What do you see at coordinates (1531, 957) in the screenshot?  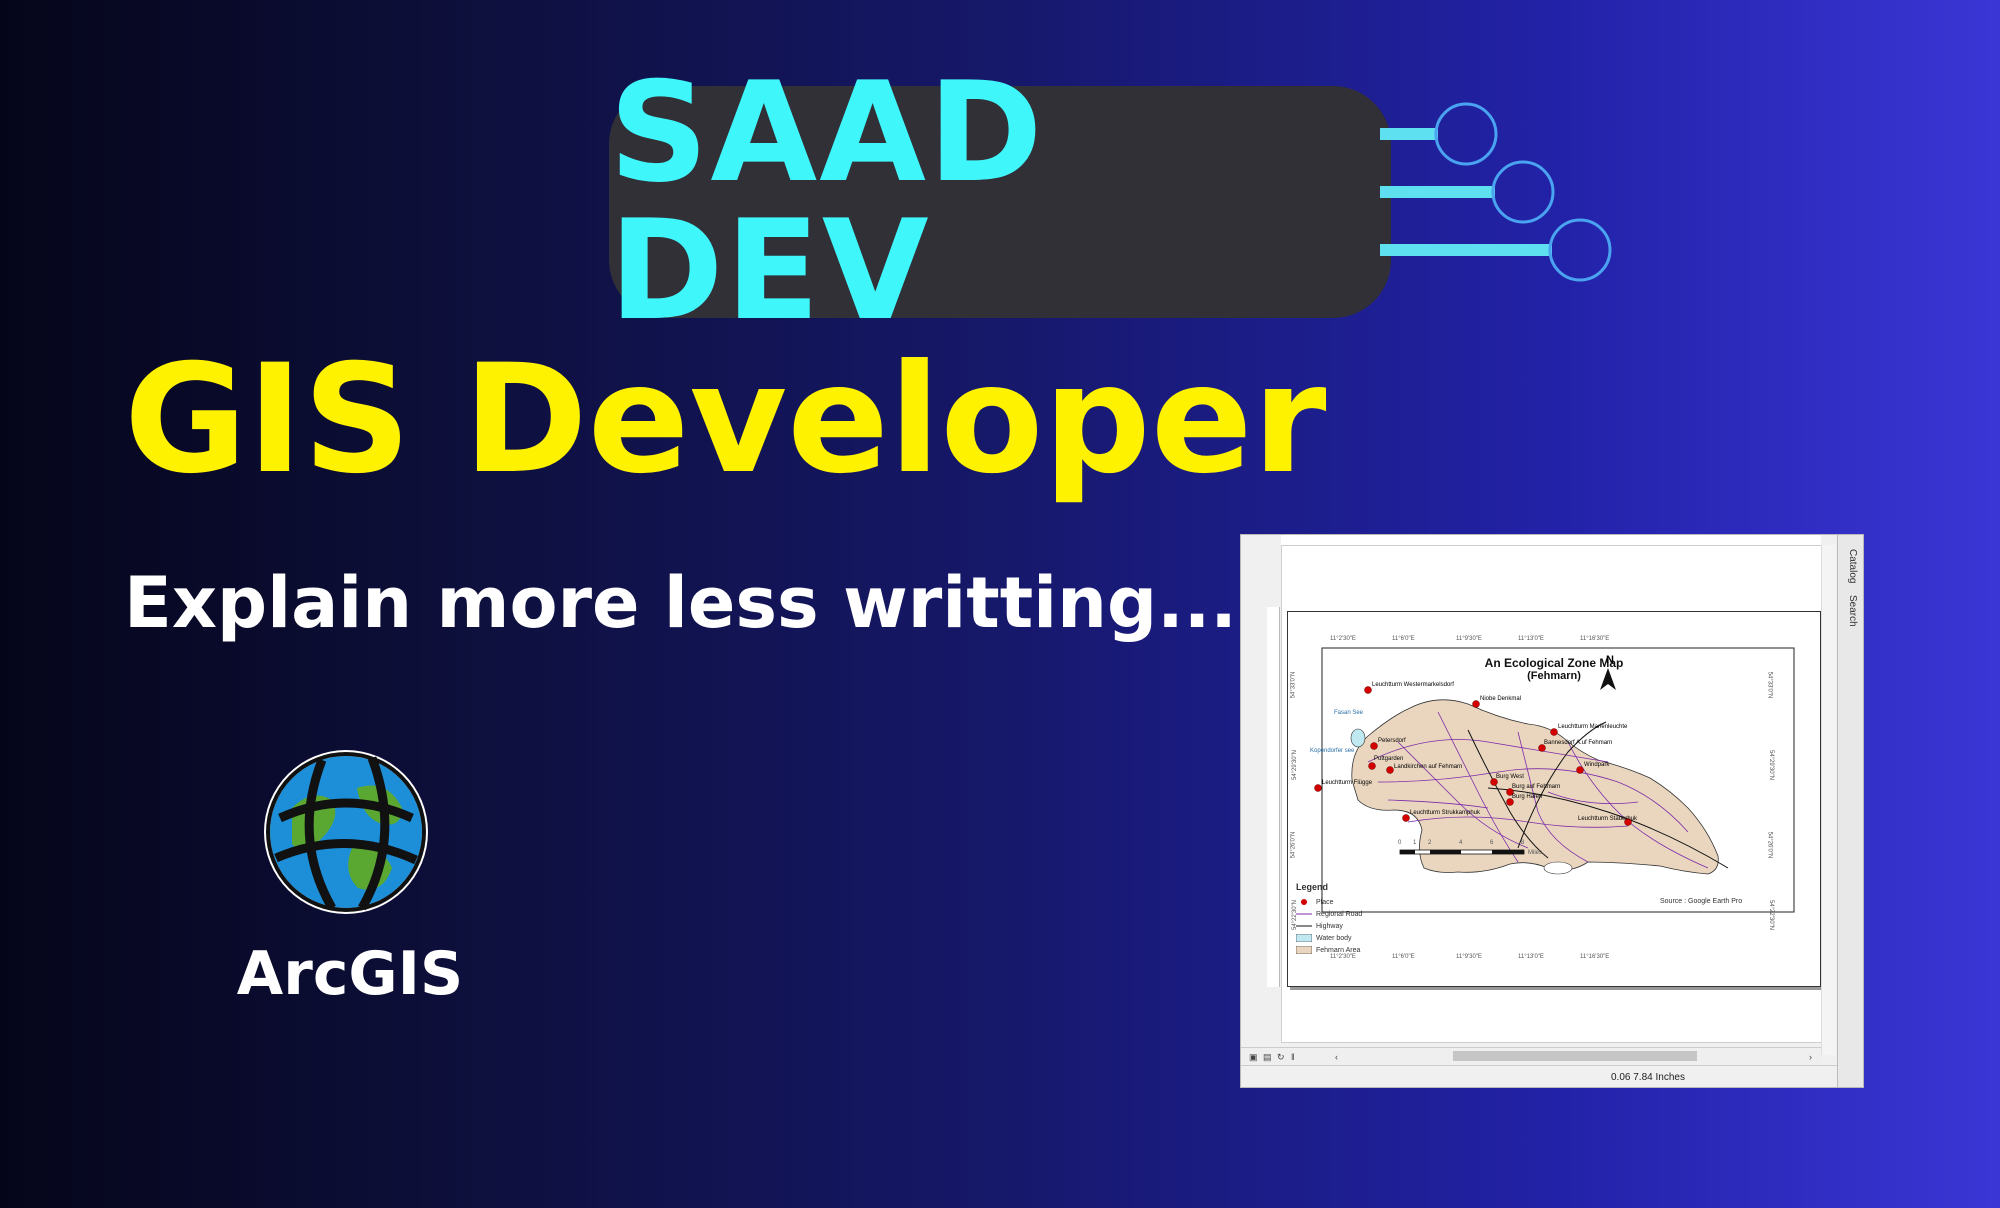 I see `grat-bottom: 11°13'0"E` at bounding box center [1531, 957].